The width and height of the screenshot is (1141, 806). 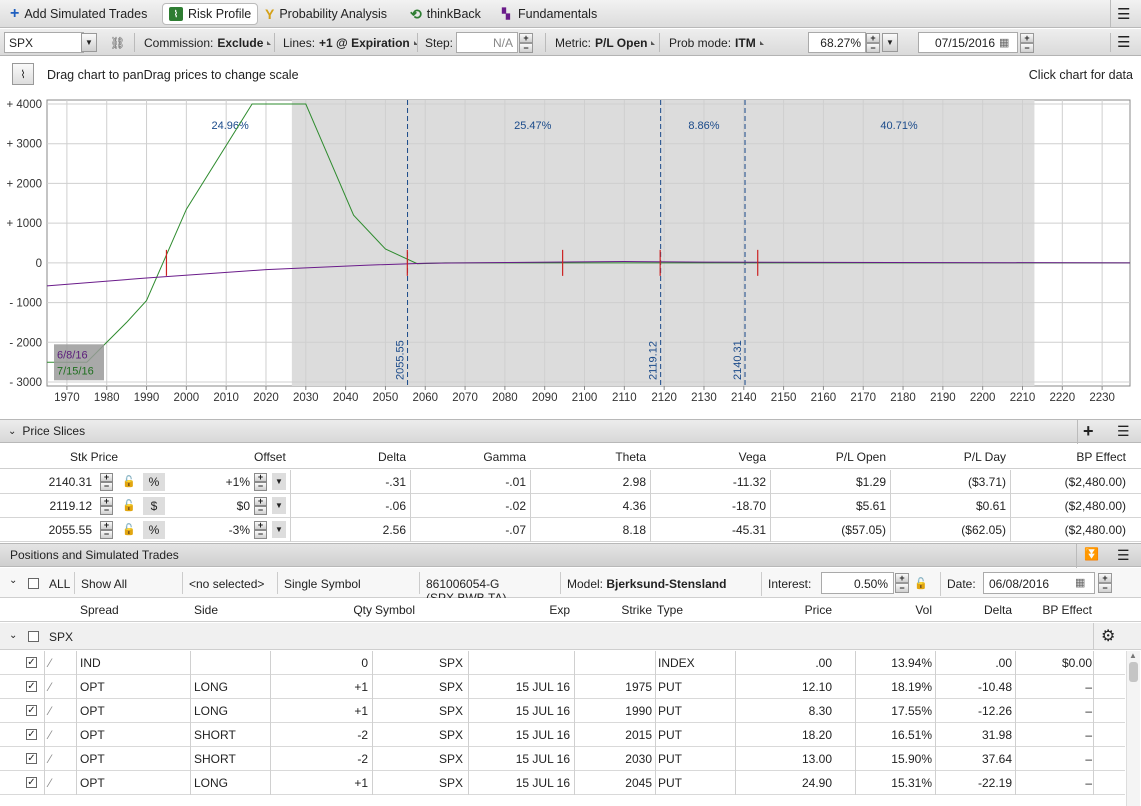 I want to click on scroll-up-icon: ▲, so click(x=1133, y=655).